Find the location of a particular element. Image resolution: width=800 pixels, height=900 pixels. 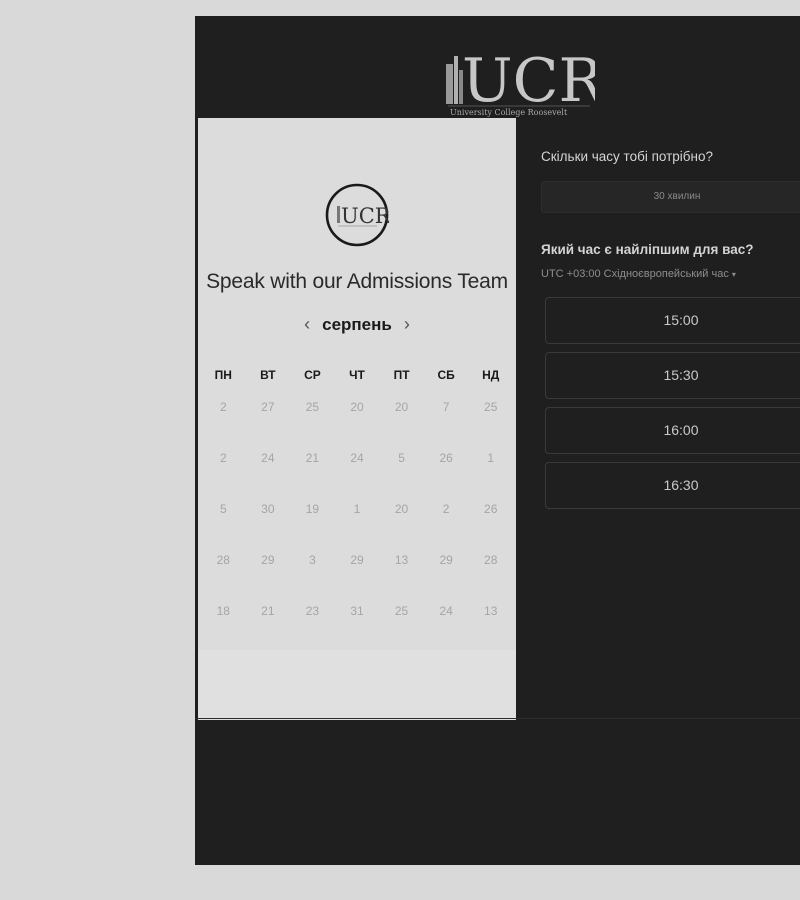

timezone-label: UTC +03:00 Східноєвропейський час is located at coordinates (635, 274).